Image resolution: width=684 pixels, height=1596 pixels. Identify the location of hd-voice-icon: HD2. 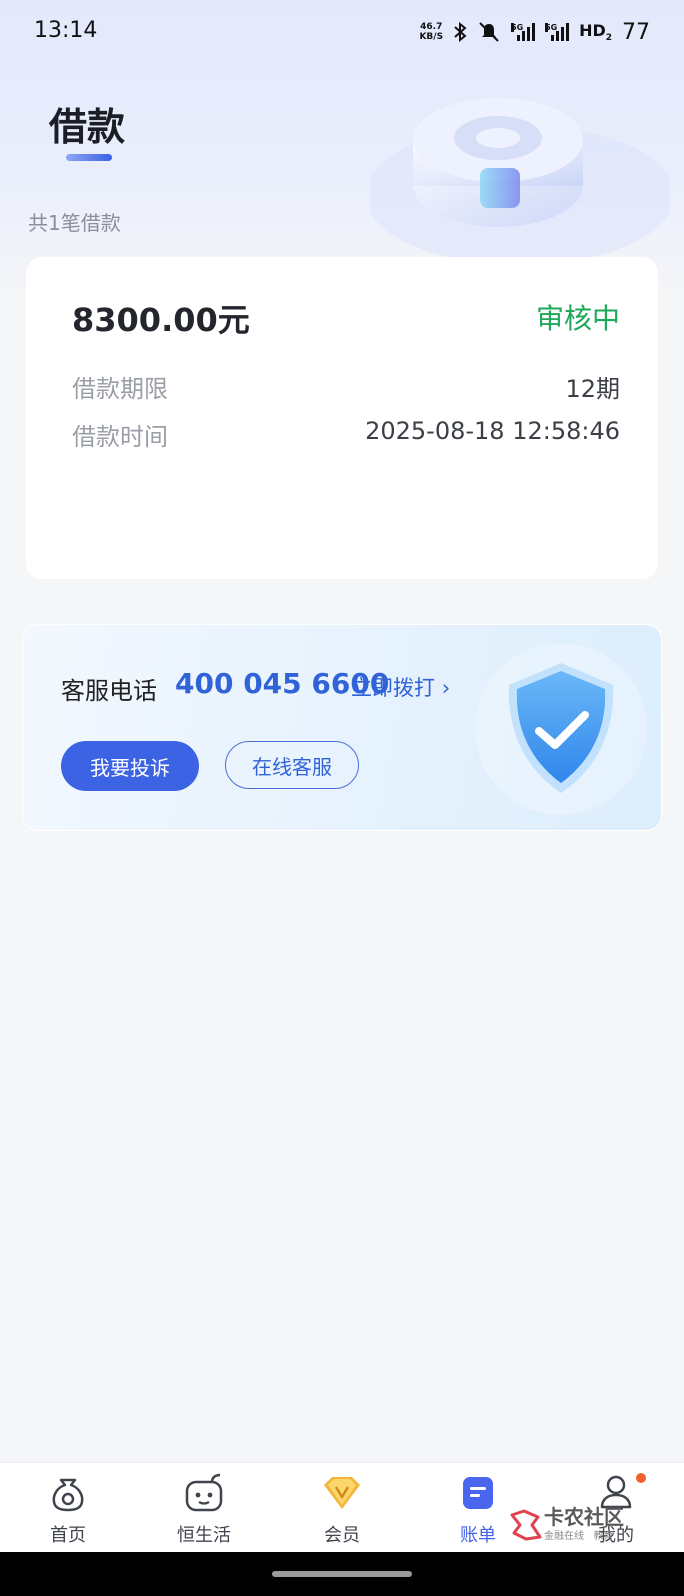
(595, 32).